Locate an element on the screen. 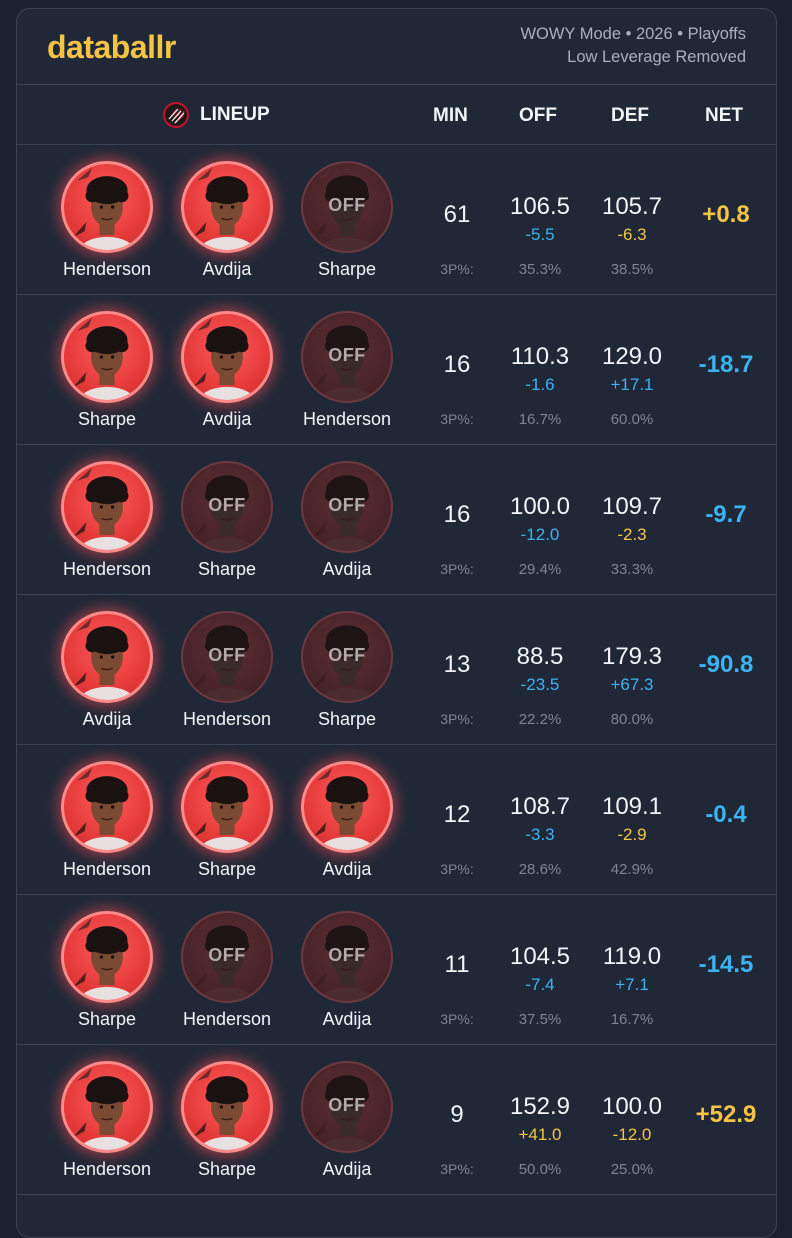 The width and height of the screenshot is (792, 1238). def-three-pt-value: 38.5% is located at coordinates (632, 269).